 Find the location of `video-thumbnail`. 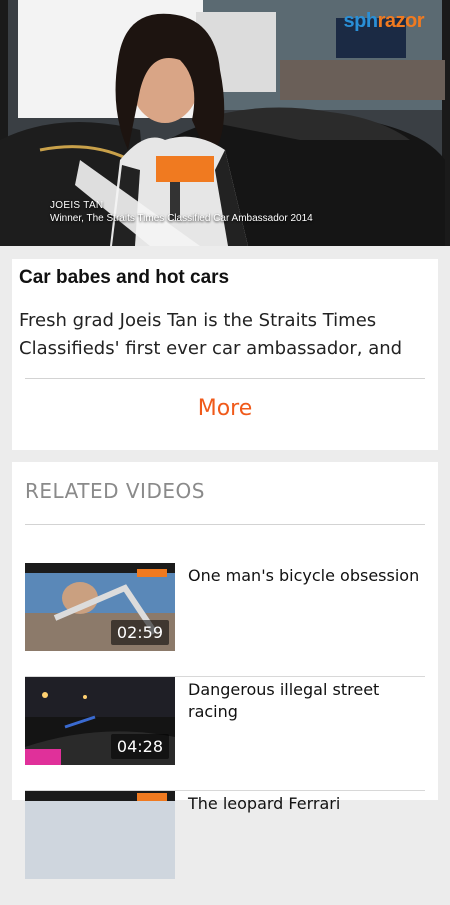

video-thumbnail is located at coordinates (100, 835).